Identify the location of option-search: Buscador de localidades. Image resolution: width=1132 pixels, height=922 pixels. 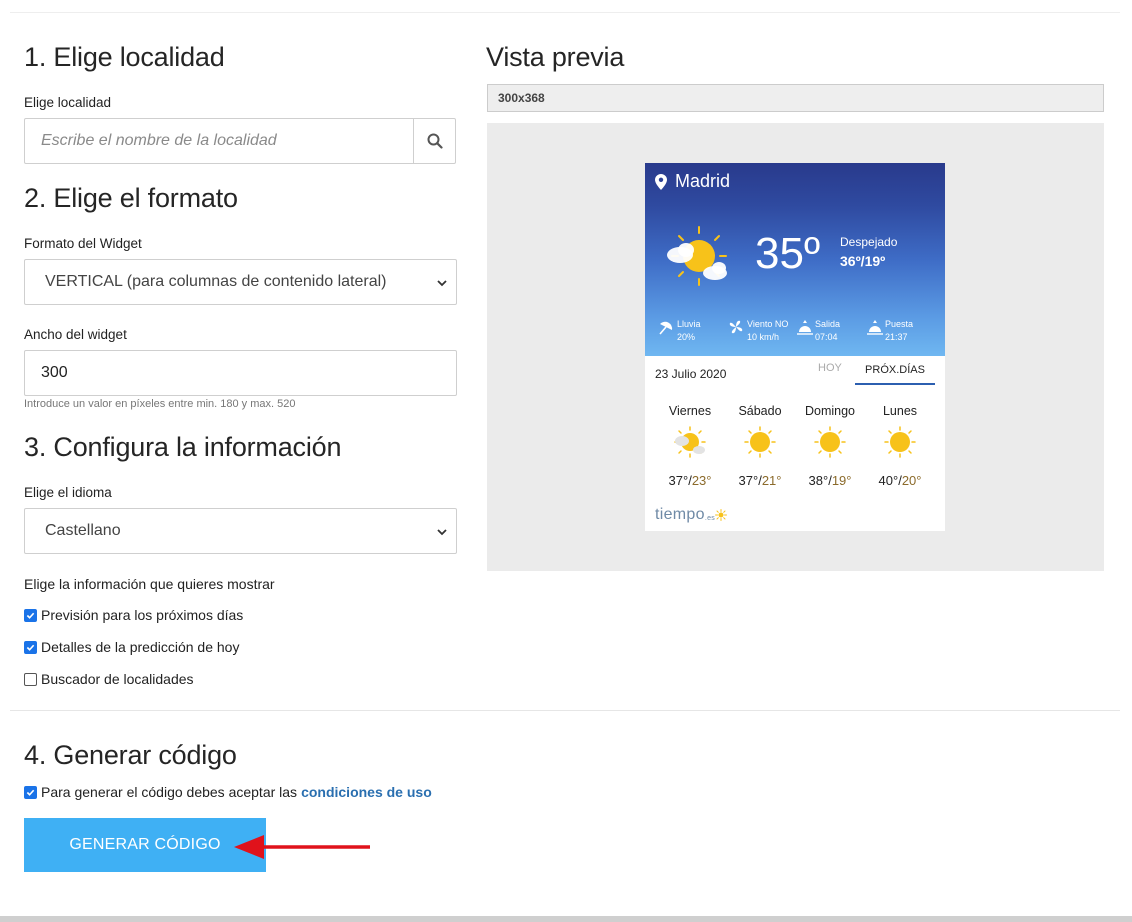
(109, 679).